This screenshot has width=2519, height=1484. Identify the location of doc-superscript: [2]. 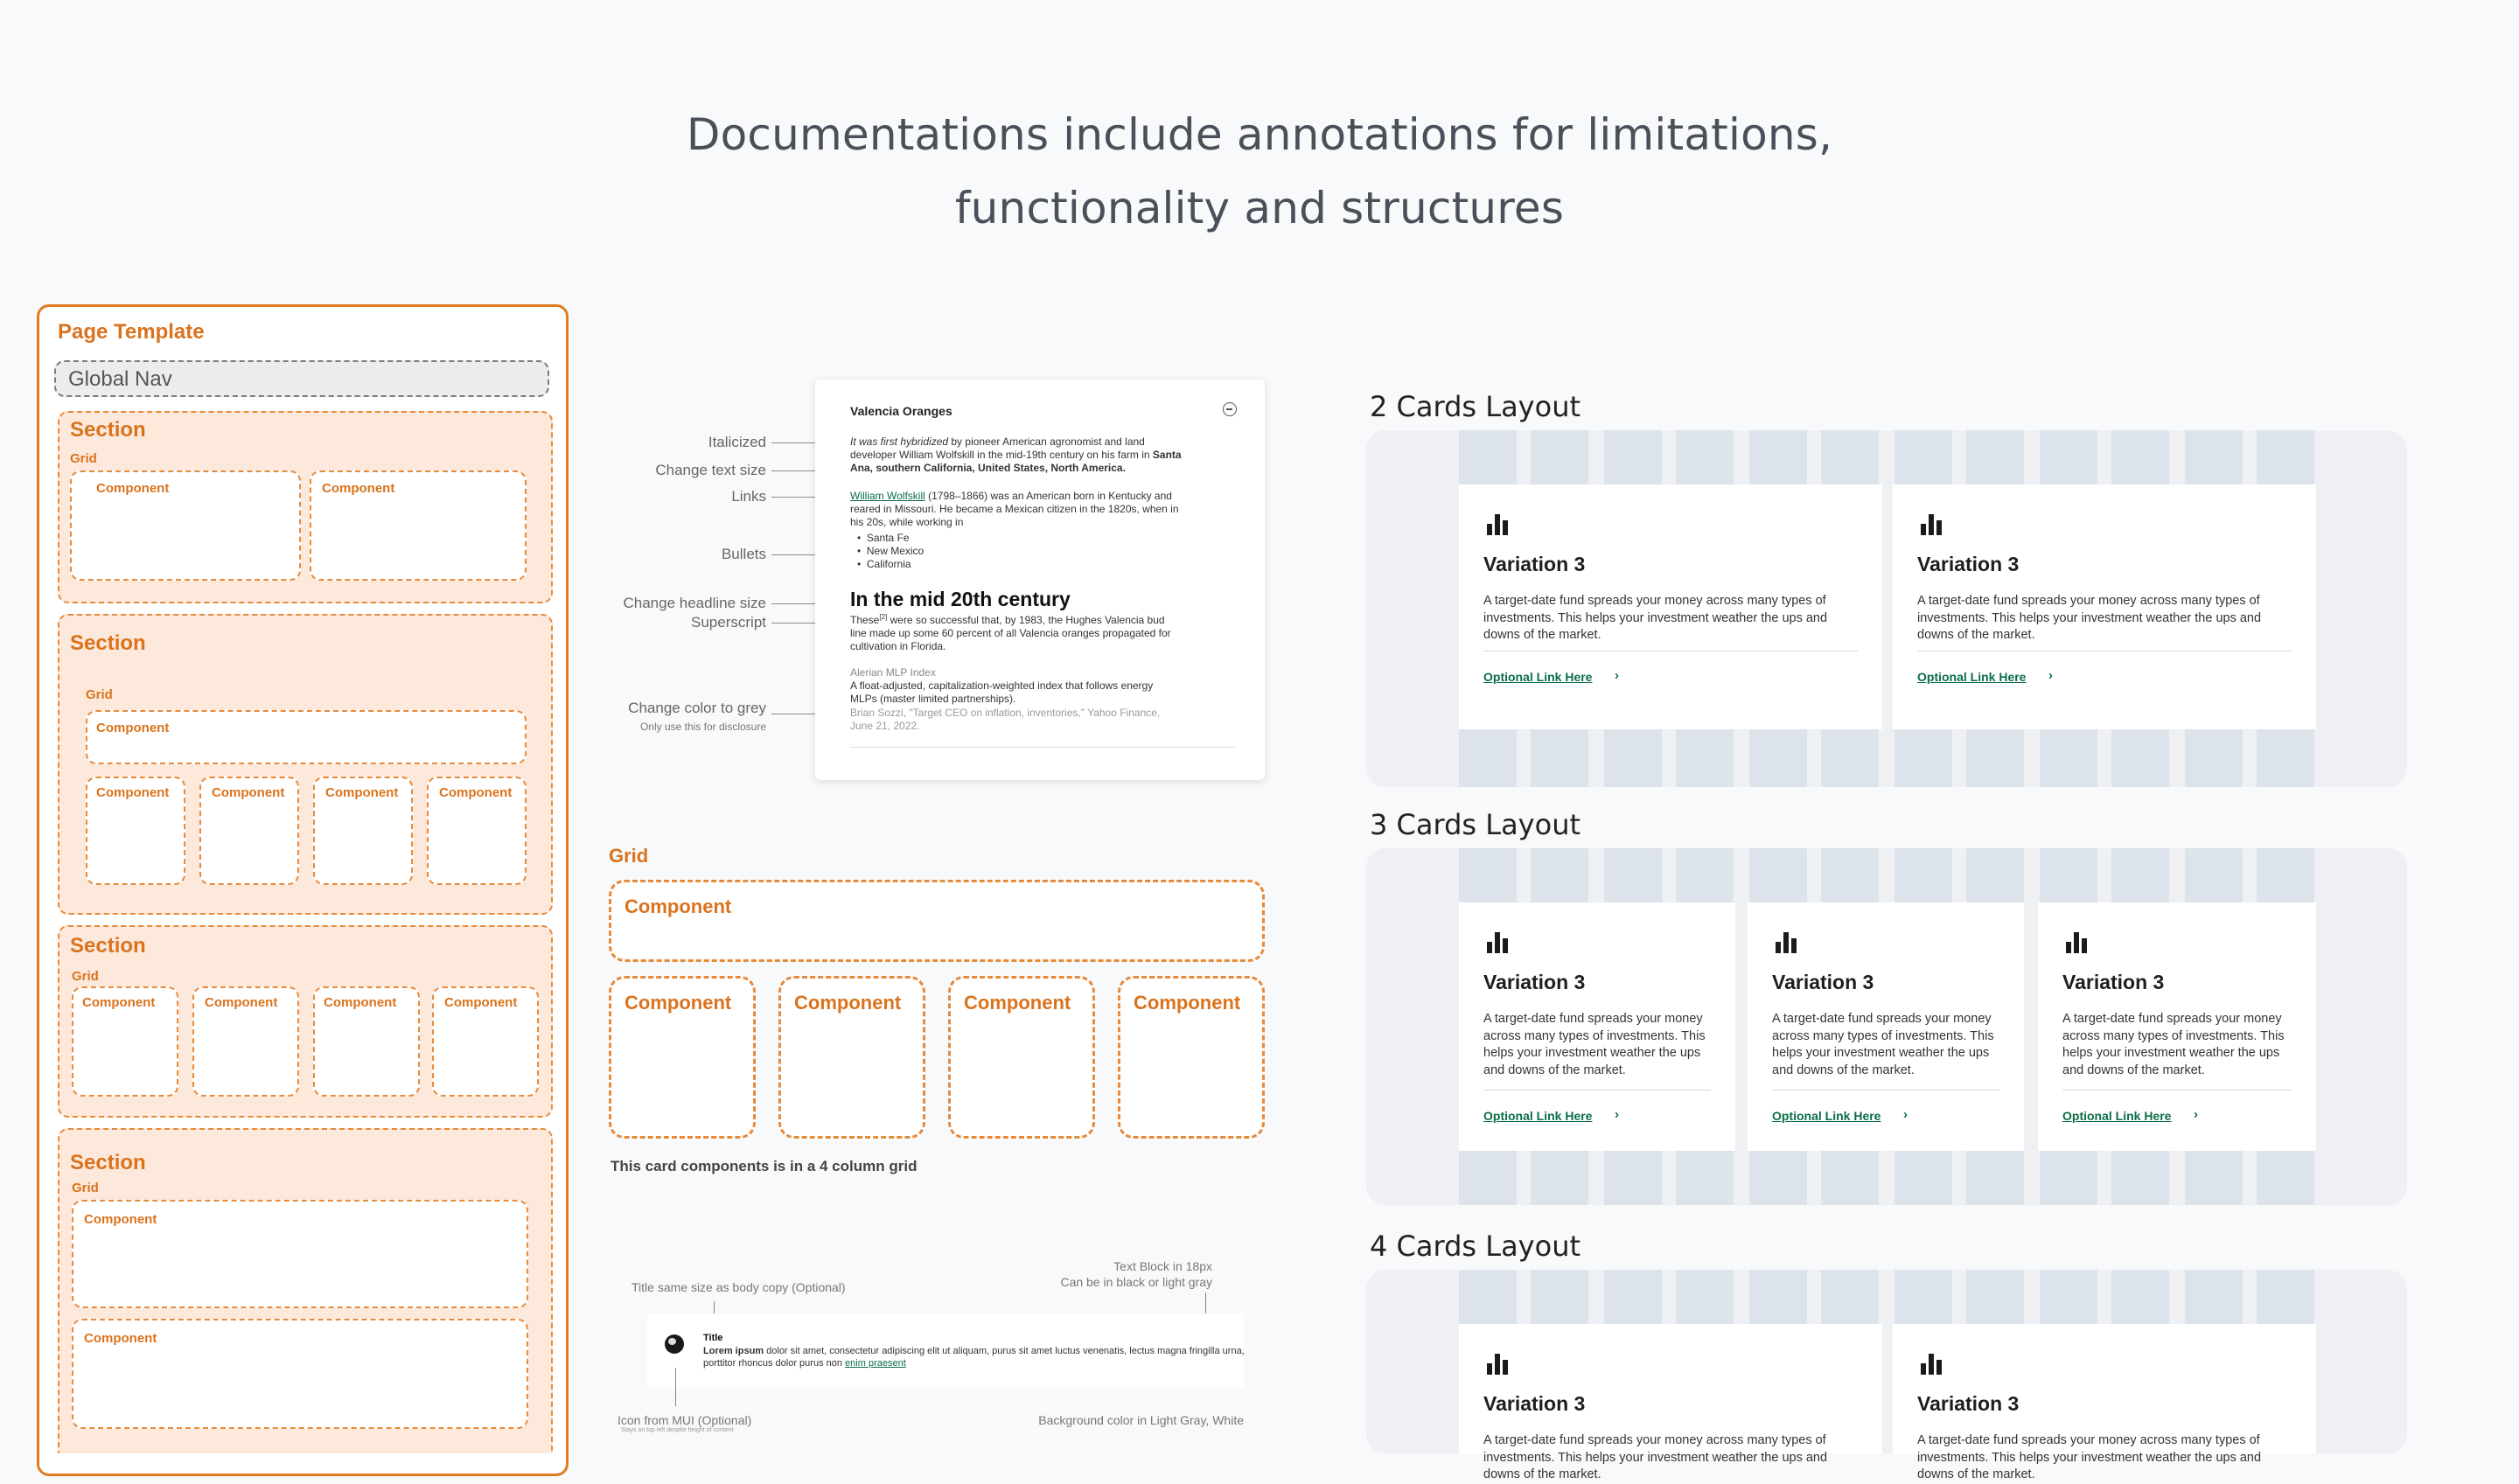
(883, 617).